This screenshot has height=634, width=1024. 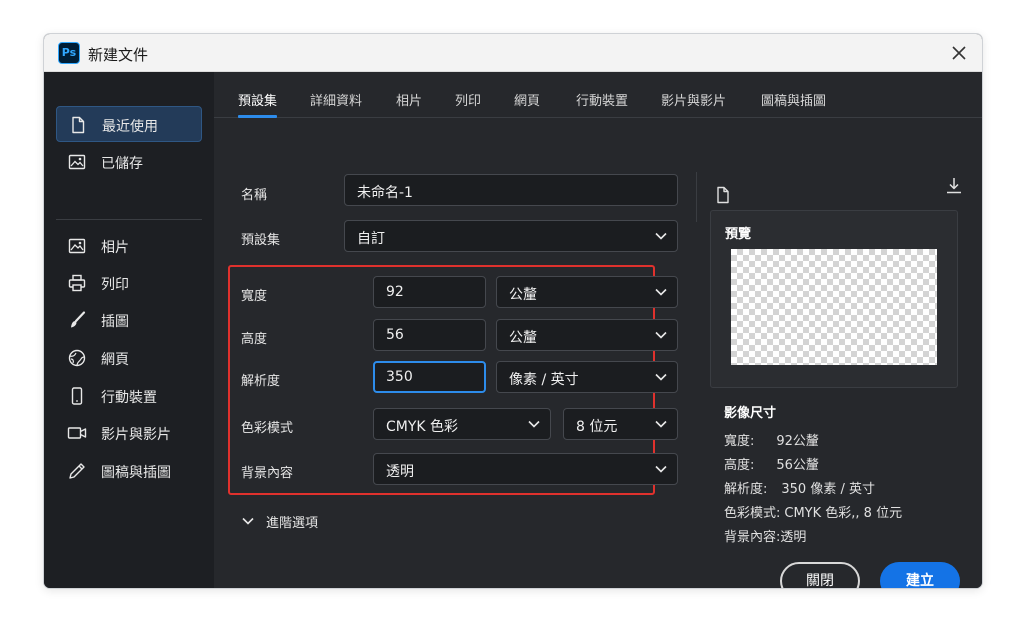 I want to click on background-contents-dropdown: 透明, so click(x=525, y=469).